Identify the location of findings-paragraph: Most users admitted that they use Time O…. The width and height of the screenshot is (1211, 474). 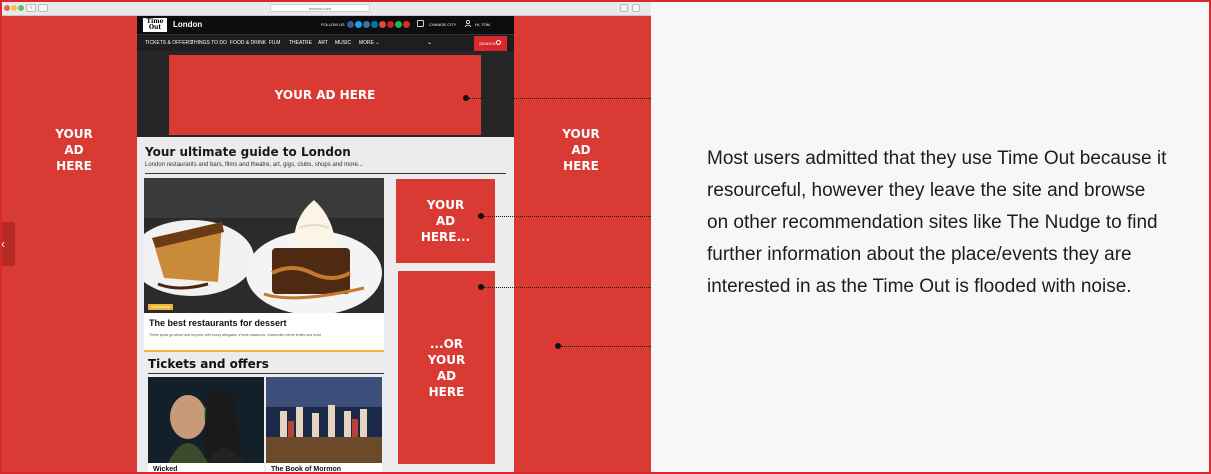
(937, 222).